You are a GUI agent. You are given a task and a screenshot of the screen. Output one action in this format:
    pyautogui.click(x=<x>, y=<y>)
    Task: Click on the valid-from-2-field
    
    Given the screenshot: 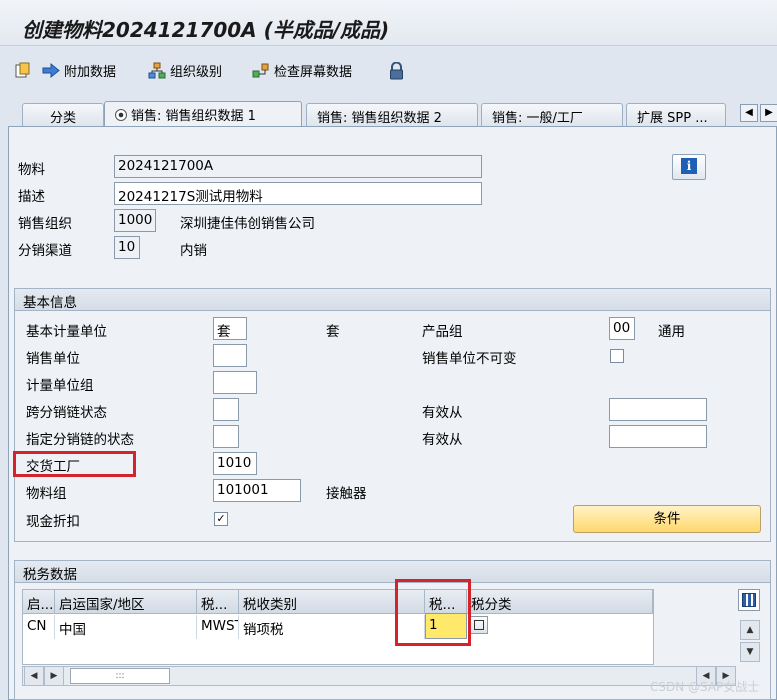 What is the action you would take?
    pyautogui.click(x=658, y=436)
    